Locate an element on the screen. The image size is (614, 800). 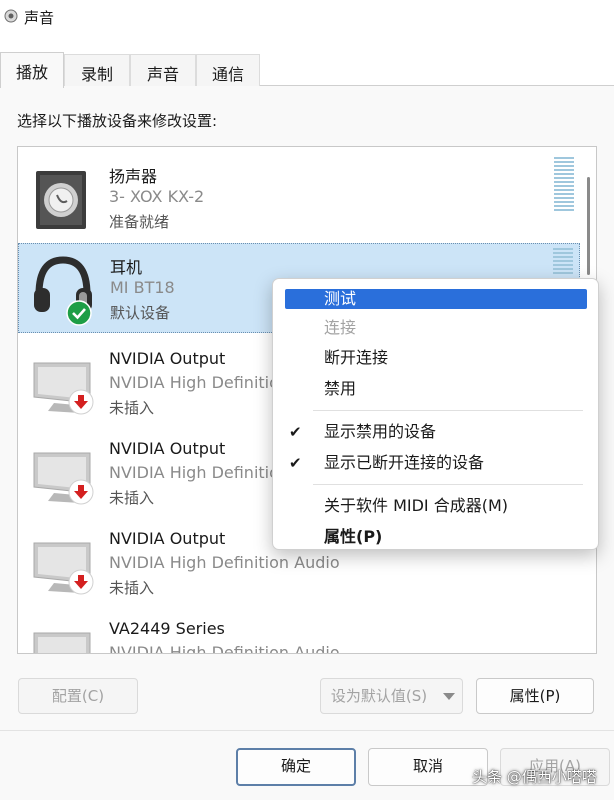
chevron-down-icon is located at coordinates (449, 696).